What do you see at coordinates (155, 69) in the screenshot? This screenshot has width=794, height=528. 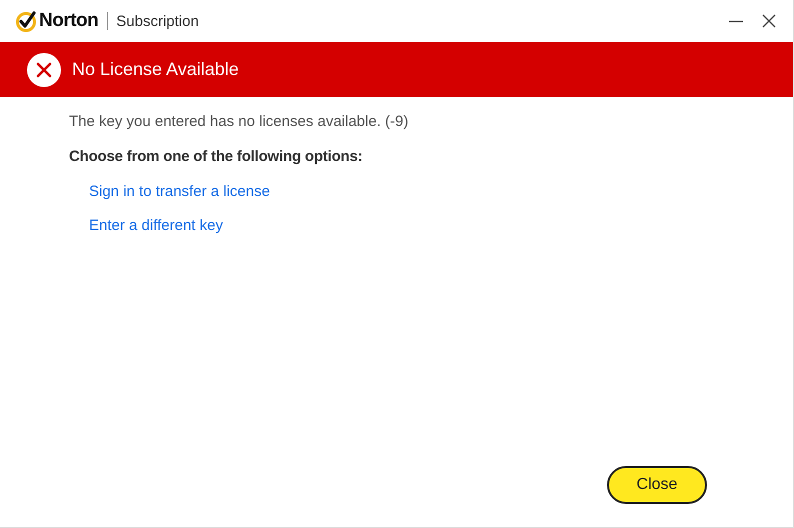 I see `banner-title: No License Available` at bounding box center [155, 69].